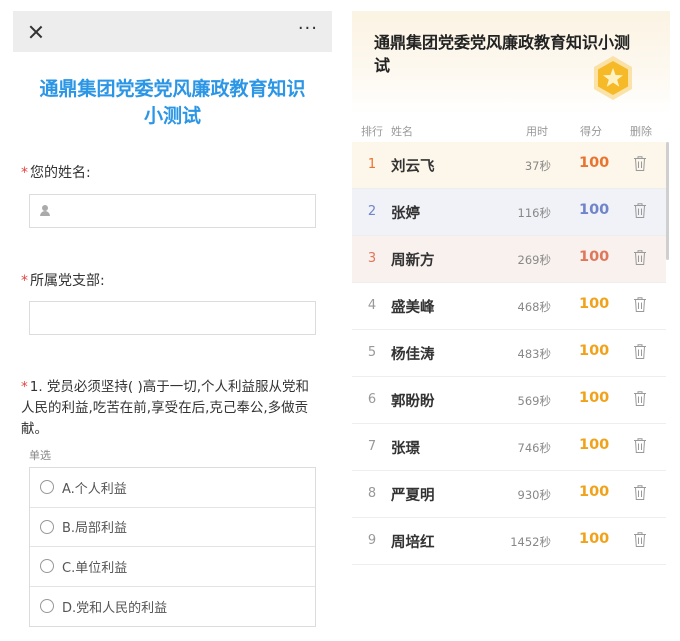 The image size is (680, 641). What do you see at coordinates (405, 214) in the screenshot?
I see `row-name: 张婷` at bounding box center [405, 214].